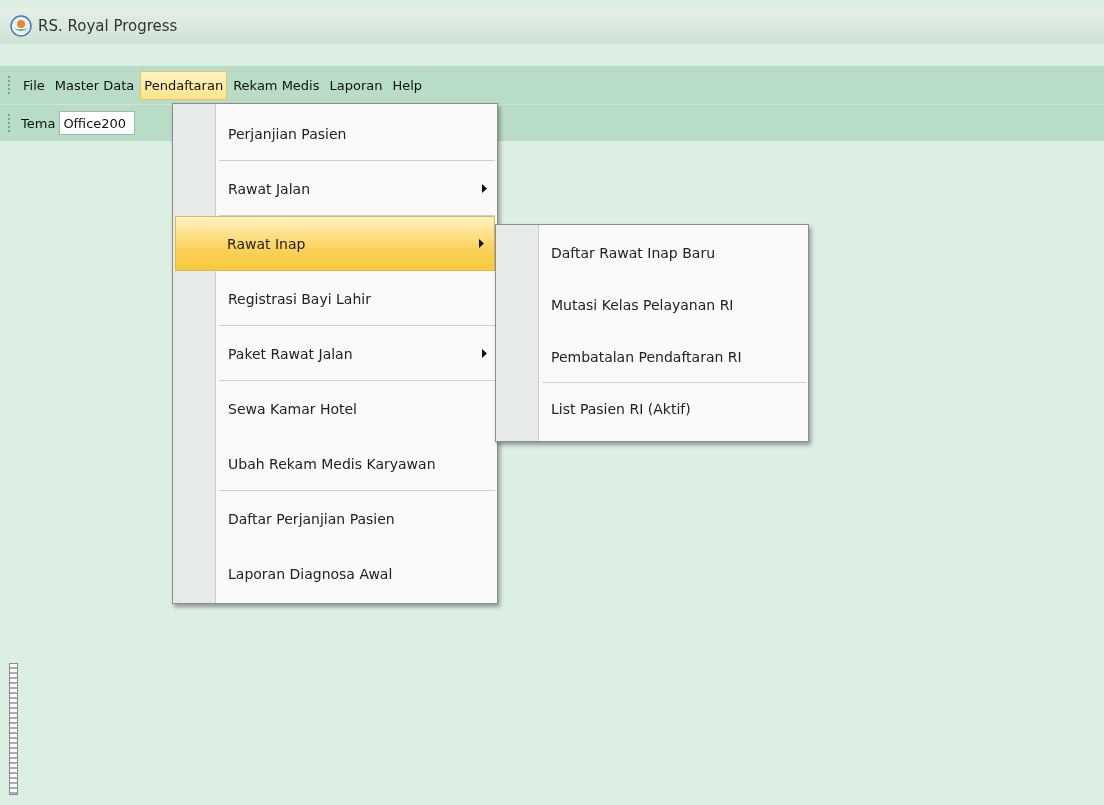 This screenshot has width=1104, height=805. I want to click on menu-item: Pendaftaran, so click(184, 85).